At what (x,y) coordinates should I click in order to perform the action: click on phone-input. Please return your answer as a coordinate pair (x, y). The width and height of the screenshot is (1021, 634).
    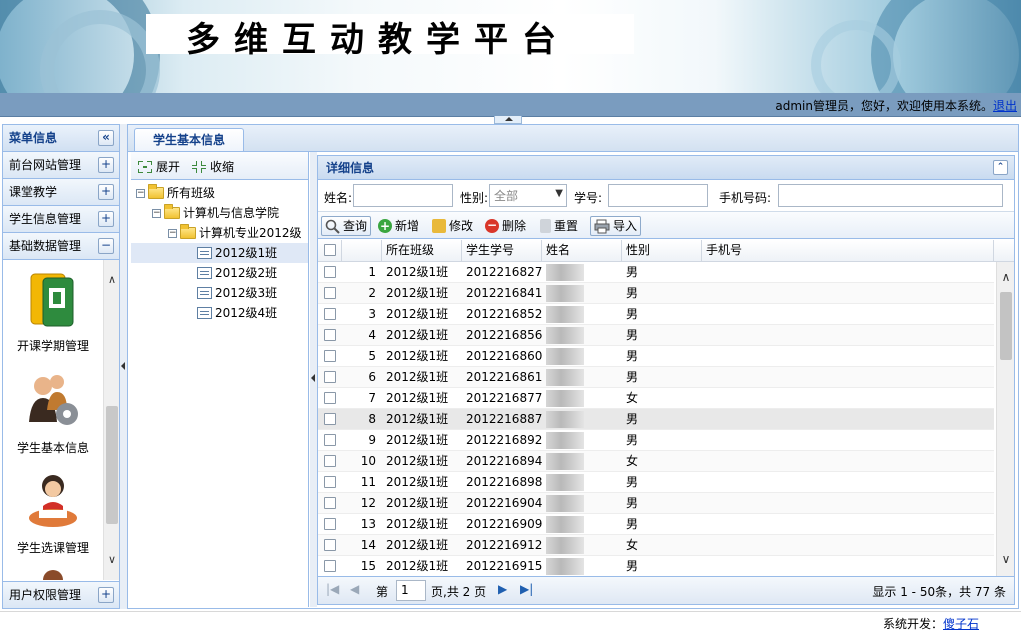
    Looking at the image, I should click on (890, 195).